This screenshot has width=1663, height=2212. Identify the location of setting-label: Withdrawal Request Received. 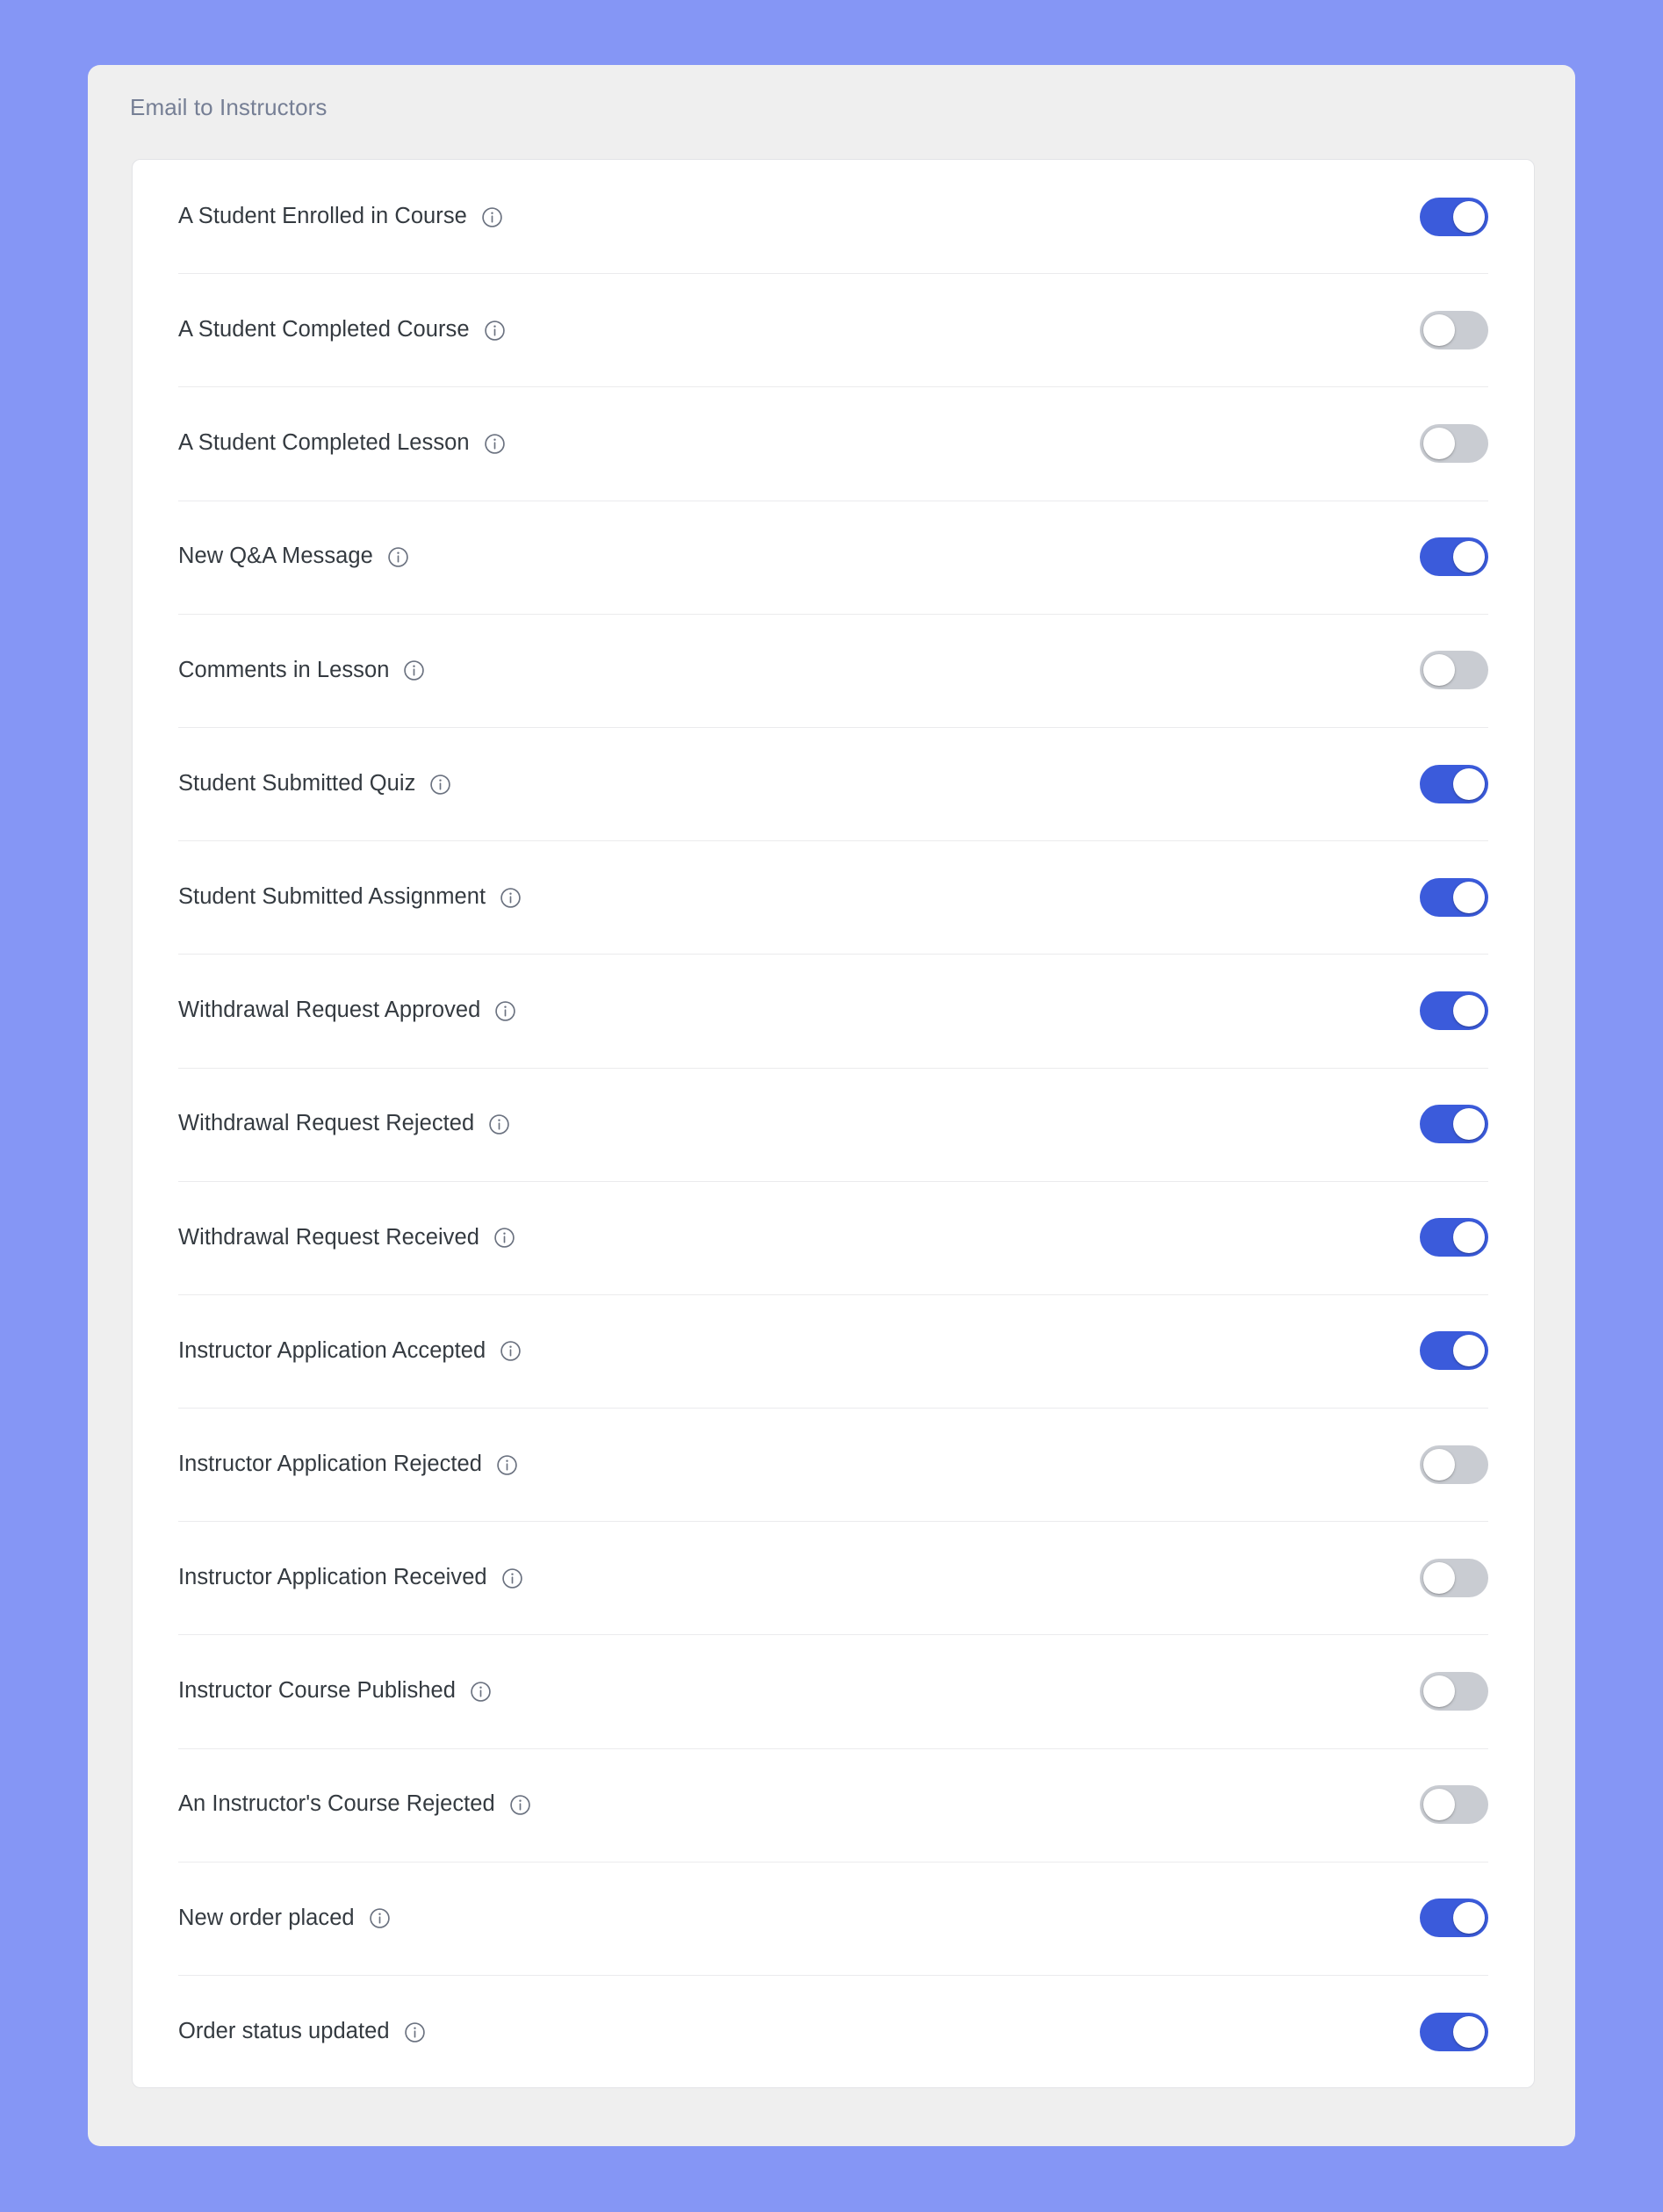
(328, 1237).